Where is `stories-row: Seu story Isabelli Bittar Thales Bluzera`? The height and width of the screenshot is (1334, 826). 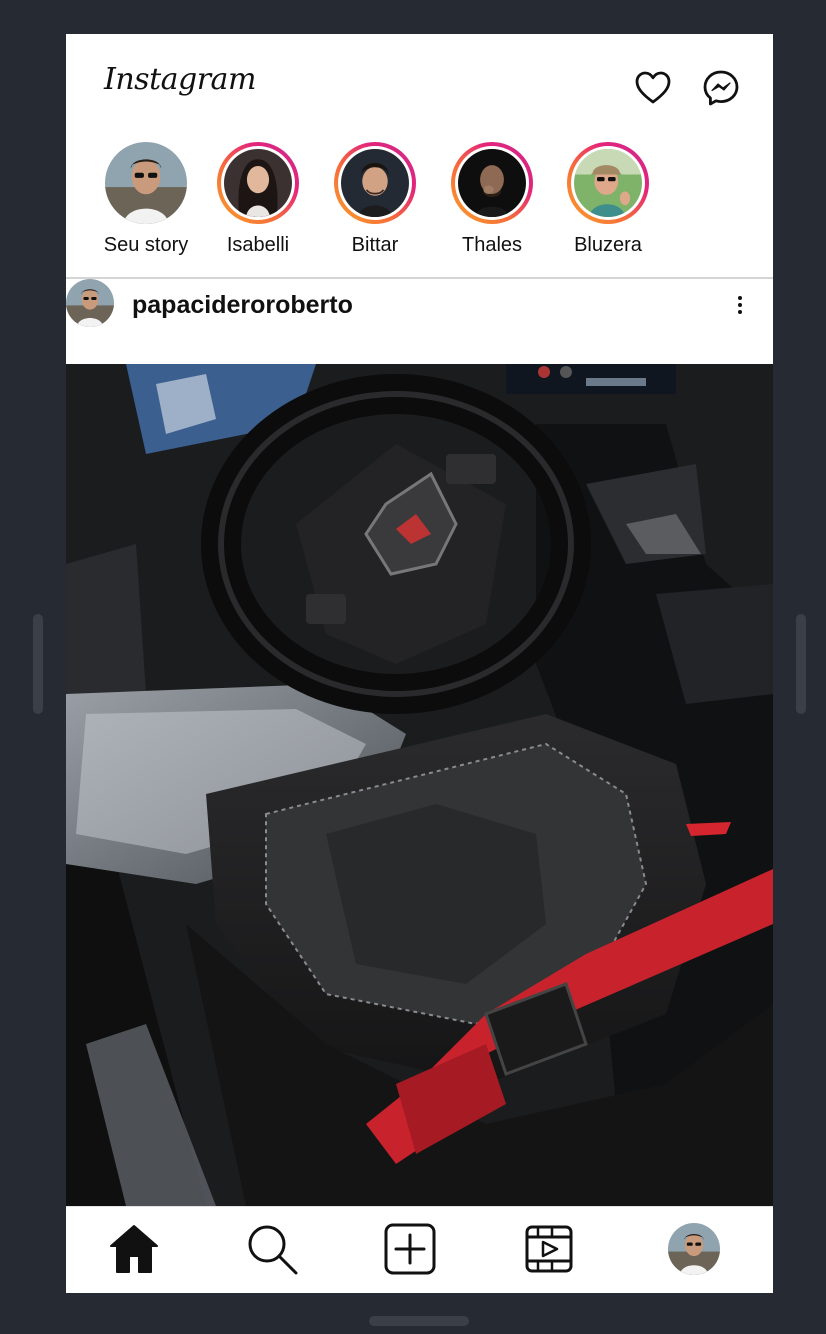
stories-row: Seu story Isabelli Bittar Thales Bluzera is located at coordinates (419, 209).